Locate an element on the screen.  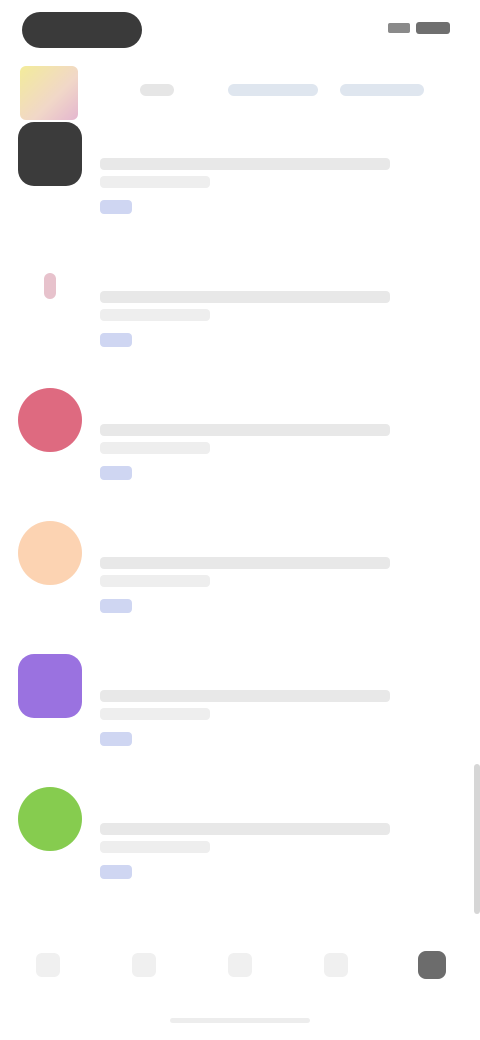
pin-icon is located at coordinates (50, 286).